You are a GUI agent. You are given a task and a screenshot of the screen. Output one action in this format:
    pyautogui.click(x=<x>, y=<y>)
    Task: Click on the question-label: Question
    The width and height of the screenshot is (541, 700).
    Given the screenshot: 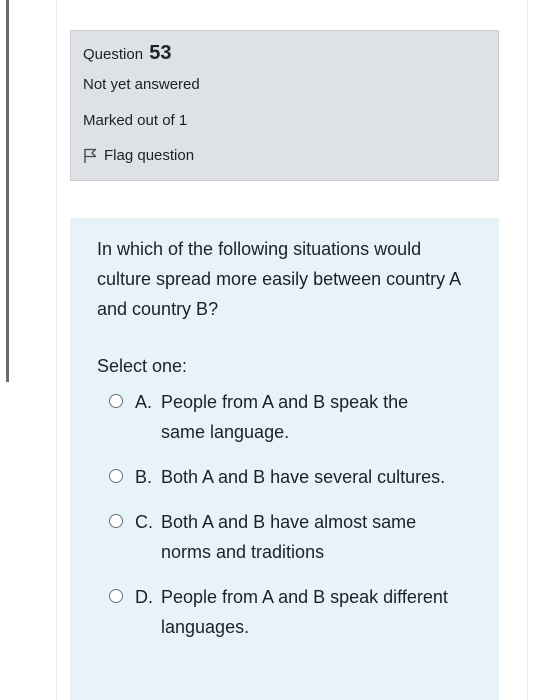 What is the action you would take?
    pyautogui.click(x=113, y=54)
    